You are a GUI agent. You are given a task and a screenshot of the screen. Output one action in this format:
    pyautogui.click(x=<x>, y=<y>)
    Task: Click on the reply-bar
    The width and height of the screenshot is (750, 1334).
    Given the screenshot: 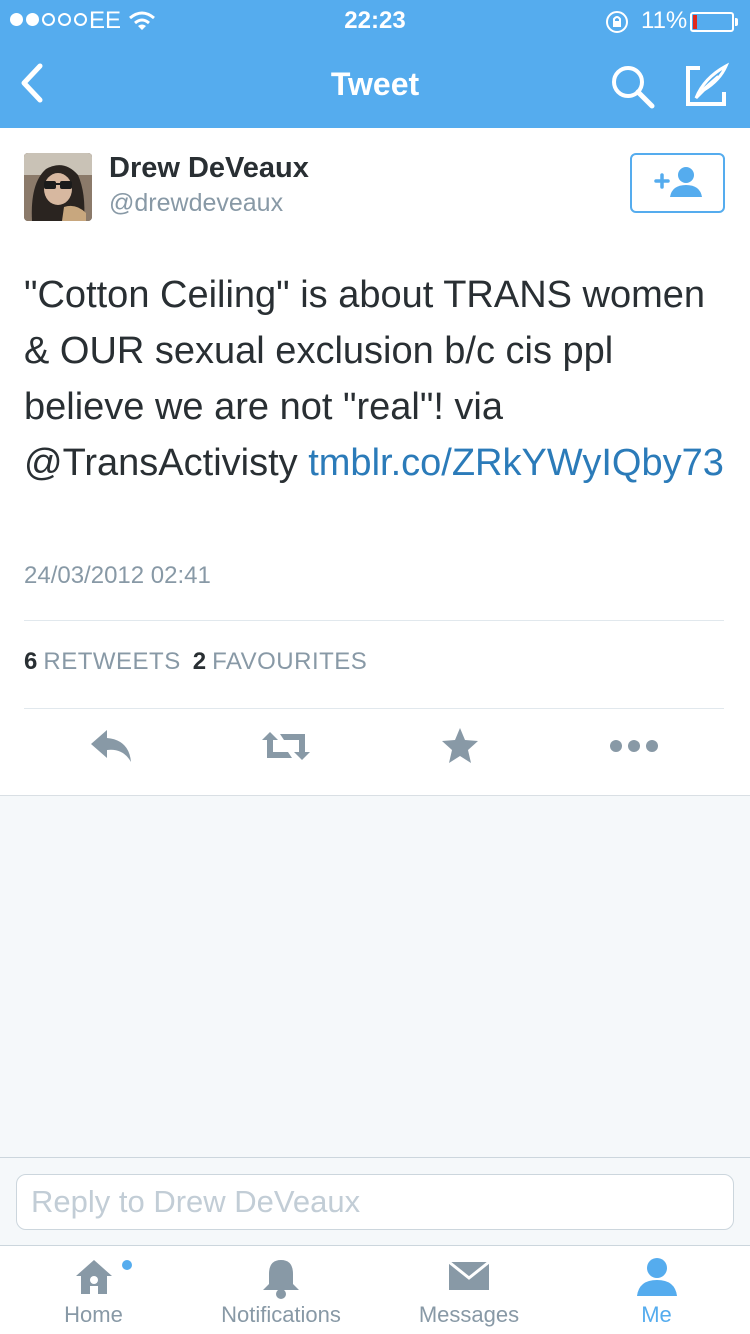 What is the action you would take?
    pyautogui.click(x=375, y=1201)
    